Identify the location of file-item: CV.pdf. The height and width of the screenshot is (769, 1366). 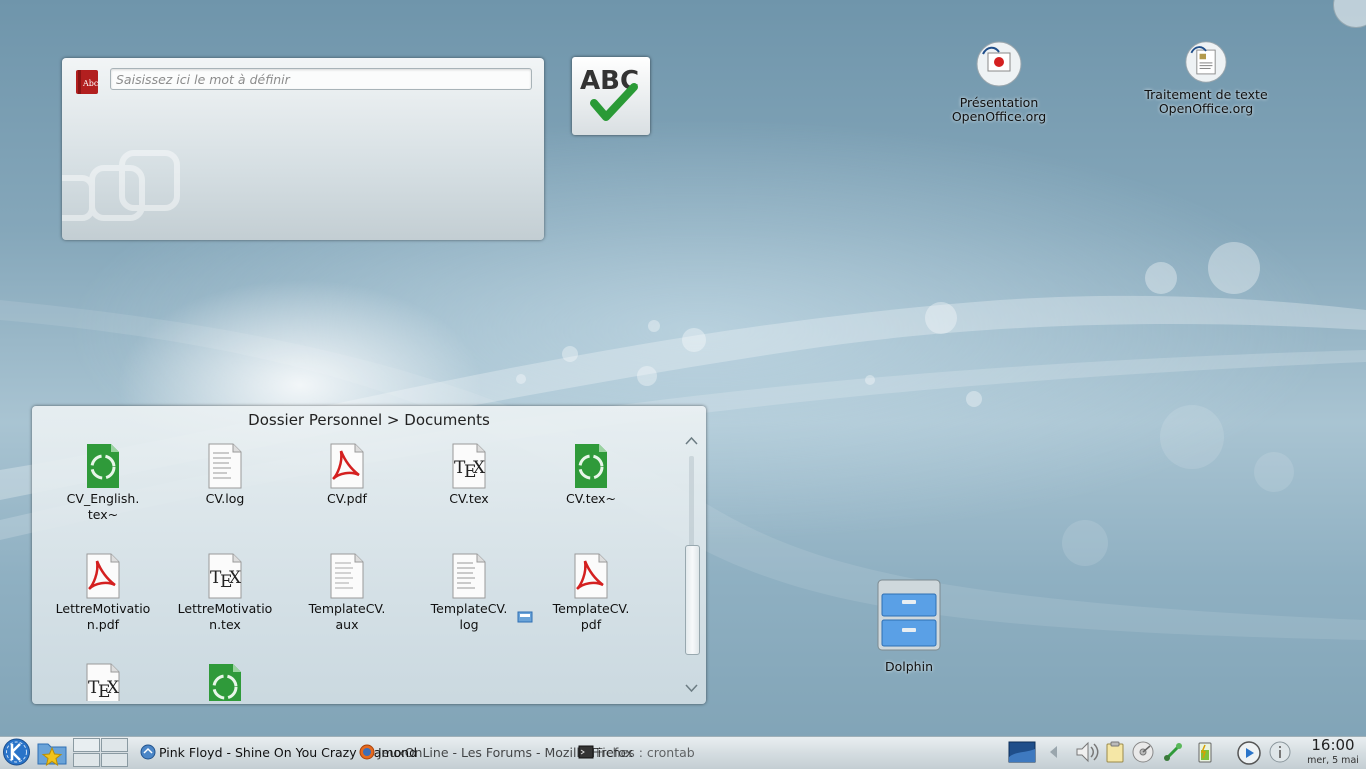
(347, 475).